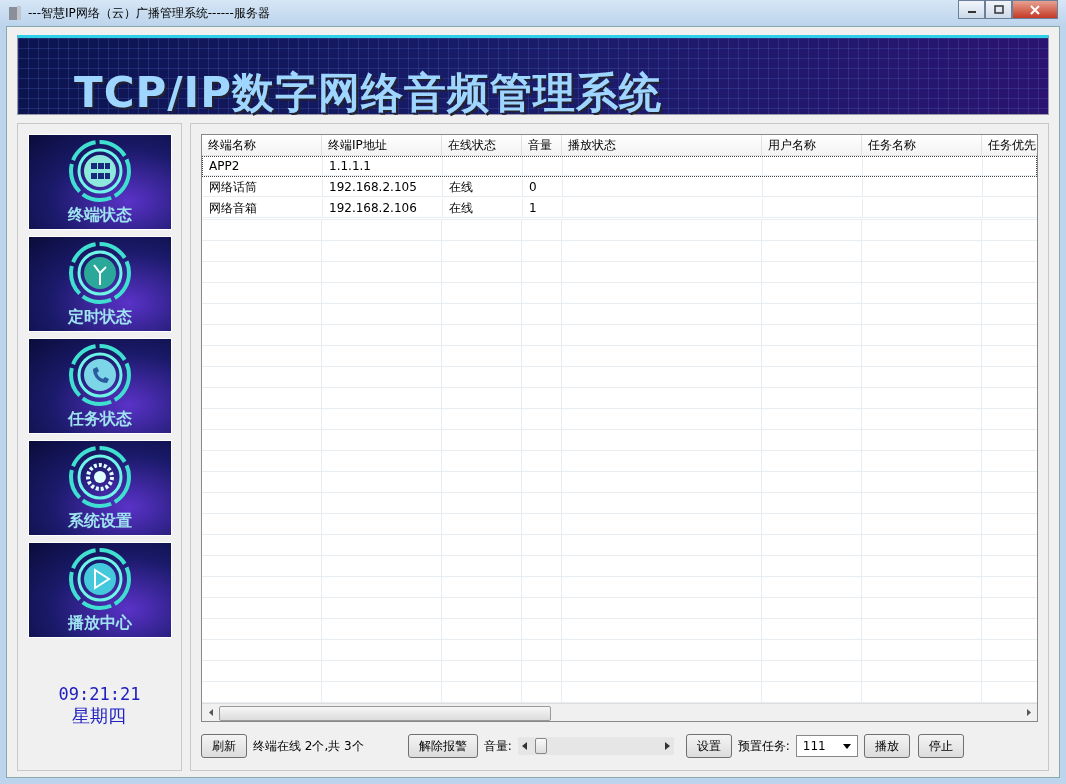  I want to click on maximize-icon, so click(998, 9).